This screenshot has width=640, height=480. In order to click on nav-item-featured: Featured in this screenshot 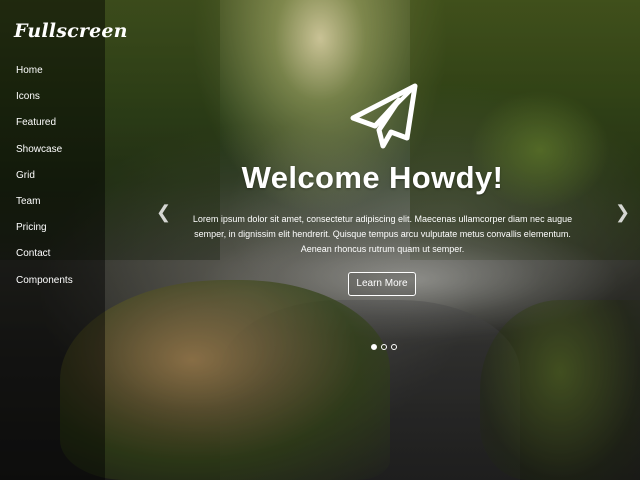, I will do `click(44, 129)`.